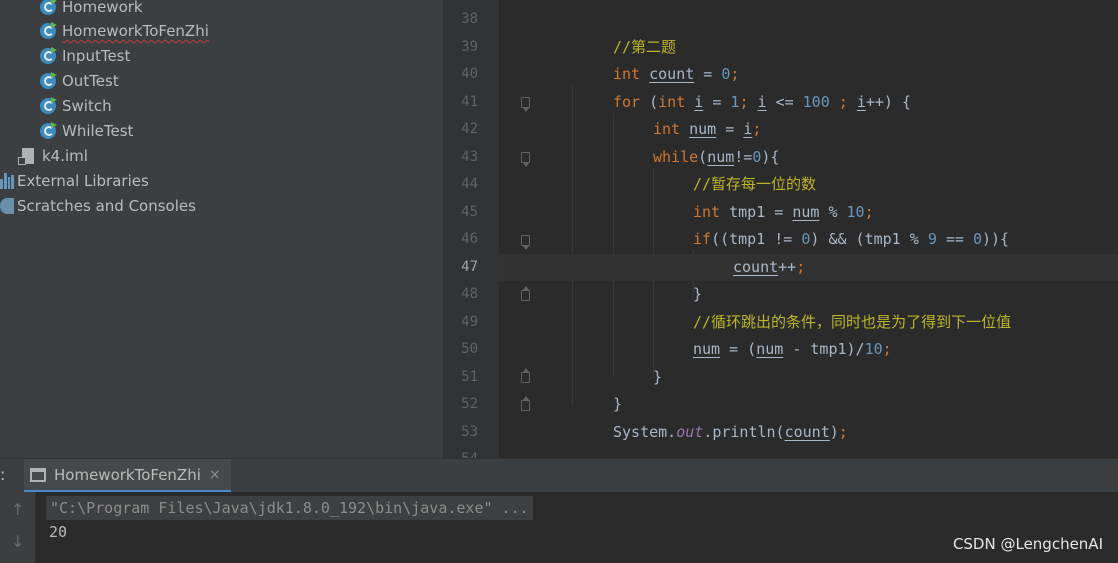 The height and width of the screenshot is (563, 1118). Describe the element at coordinates (780, 130) in the screenshot. I see `code-line: 42 int num = i;` at that location.